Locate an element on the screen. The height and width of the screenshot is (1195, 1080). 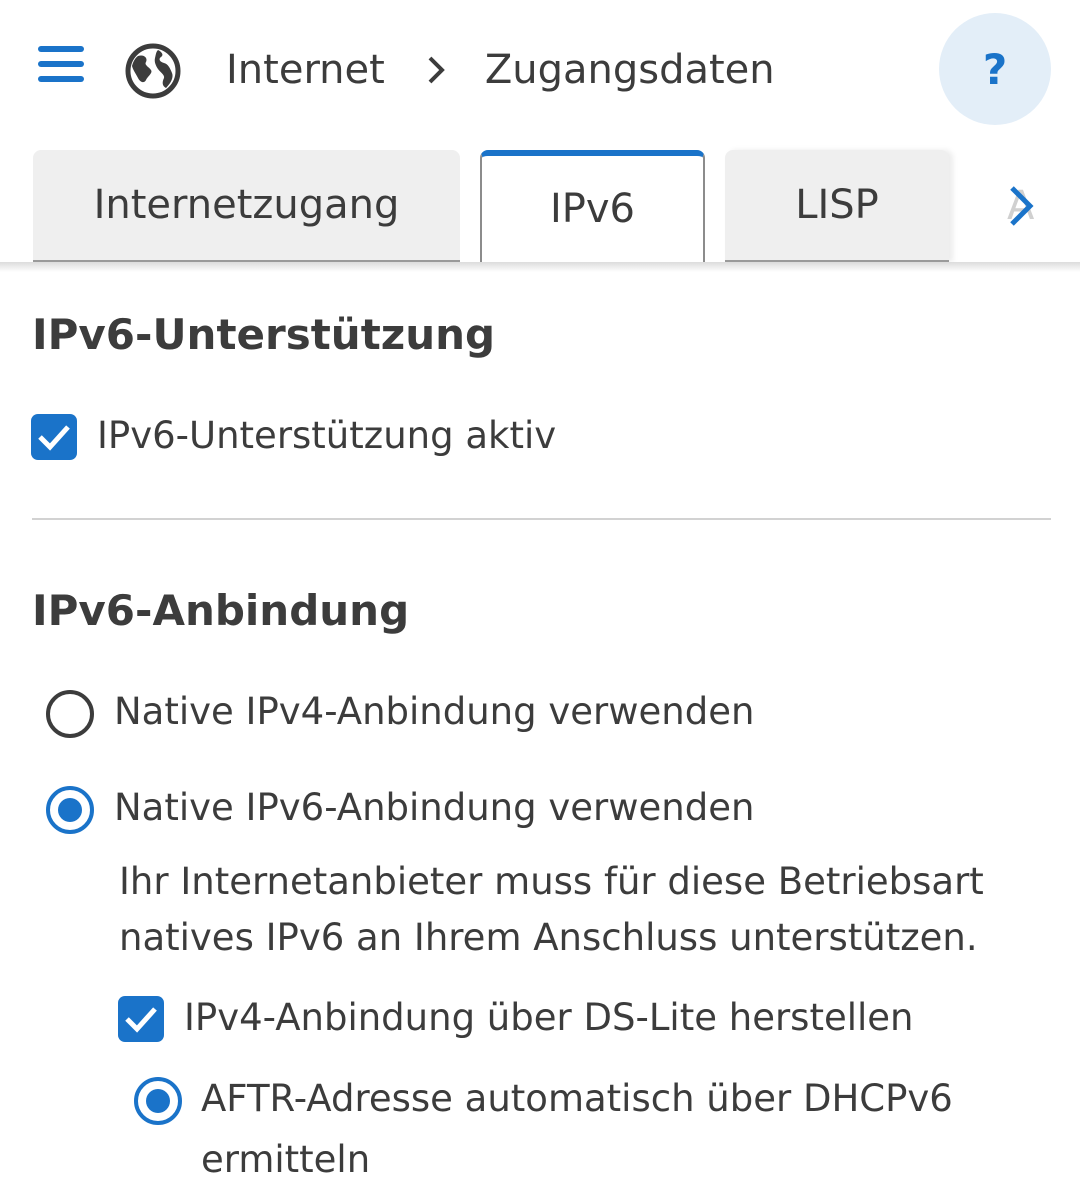
tab-label: IPv6 is located at coordinates (592, 209).